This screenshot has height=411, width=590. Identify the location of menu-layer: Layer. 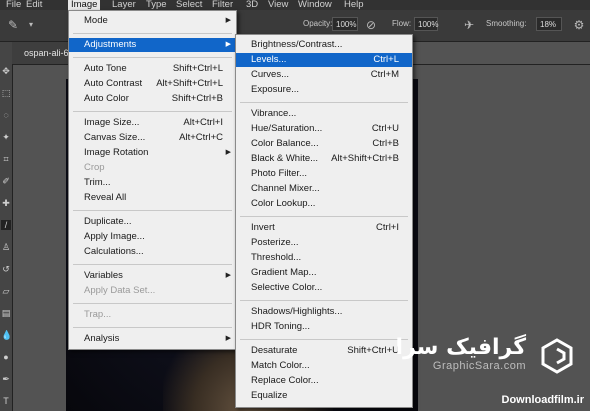
(124, 5).